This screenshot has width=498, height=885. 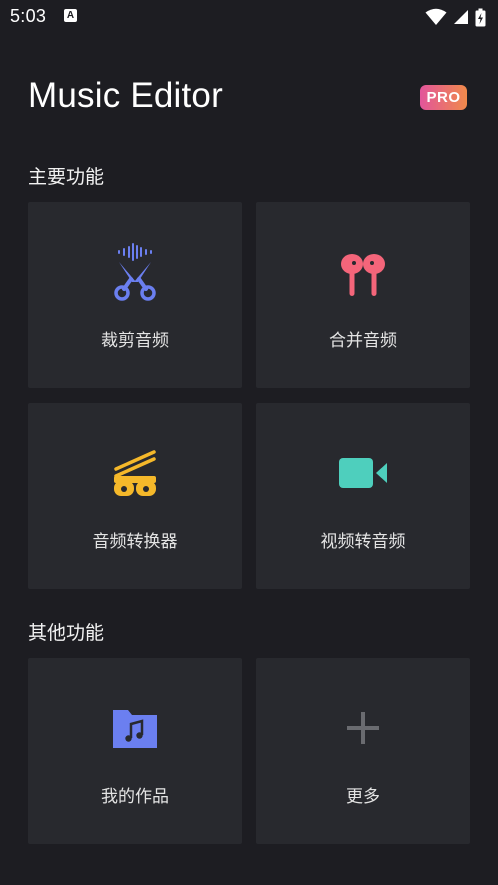 I want to click on music-folder-icon, so click(x=135, y=728).